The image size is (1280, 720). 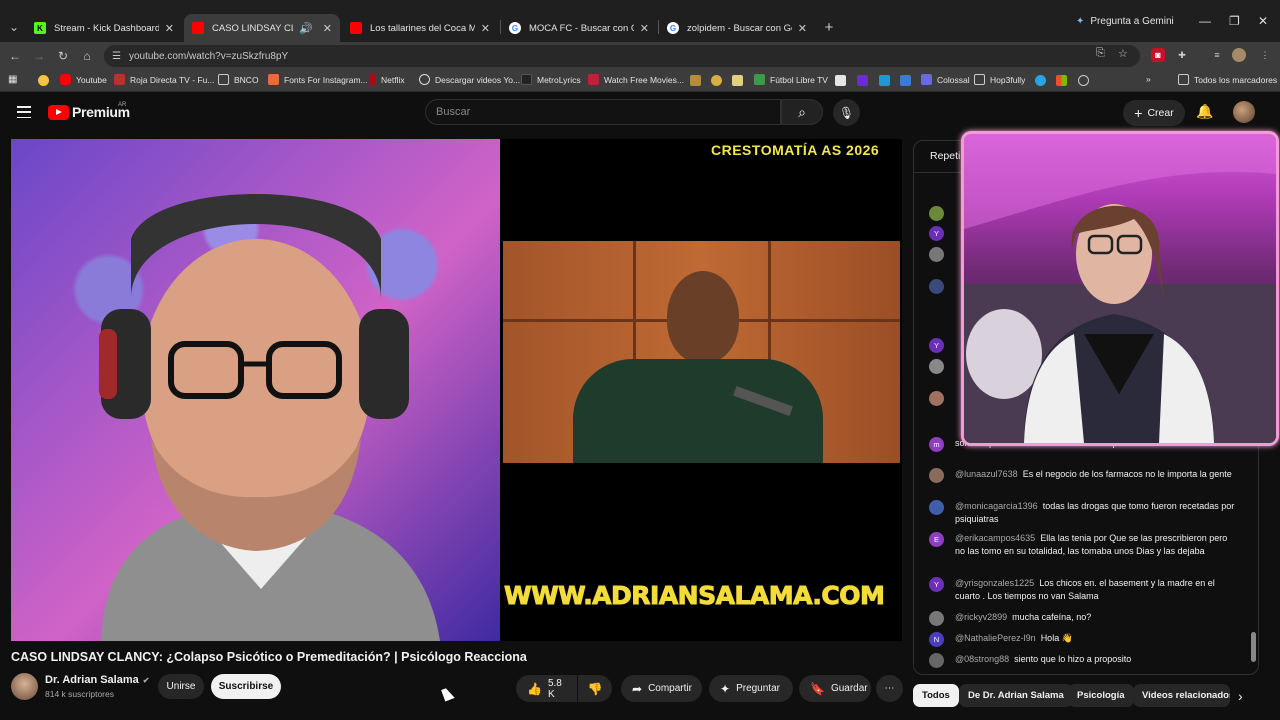 What do you see at coordinates (982, 659) in the screenshot?
I see `chat-author: @08strong88` at bounding box center [982, 659].